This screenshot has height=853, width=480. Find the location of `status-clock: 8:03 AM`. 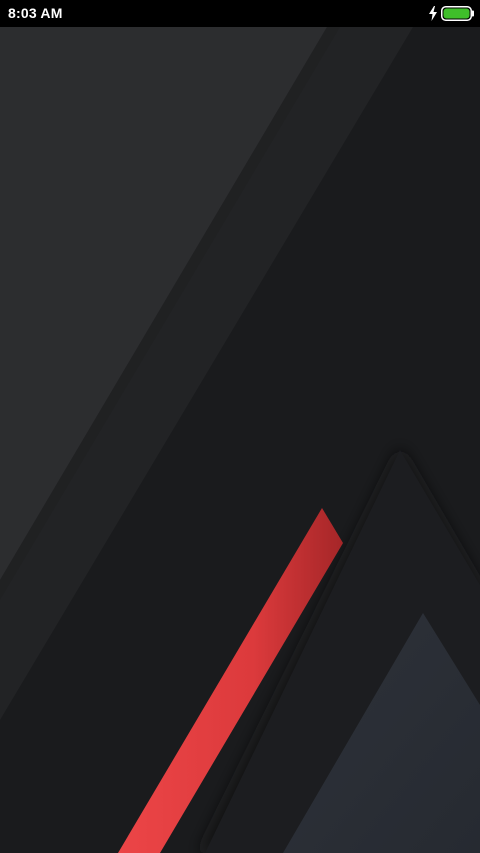

status-clock: 8:03 AM is located at coordinates (35, 13).